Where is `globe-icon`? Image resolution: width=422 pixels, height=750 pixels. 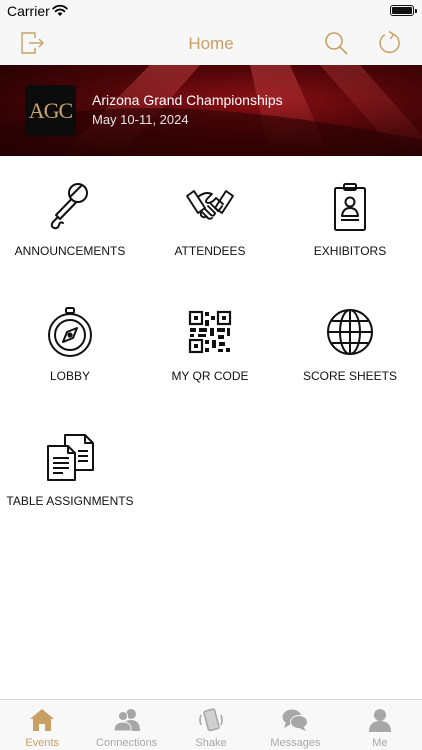
globe-icon is located at coordinates (350, 332).